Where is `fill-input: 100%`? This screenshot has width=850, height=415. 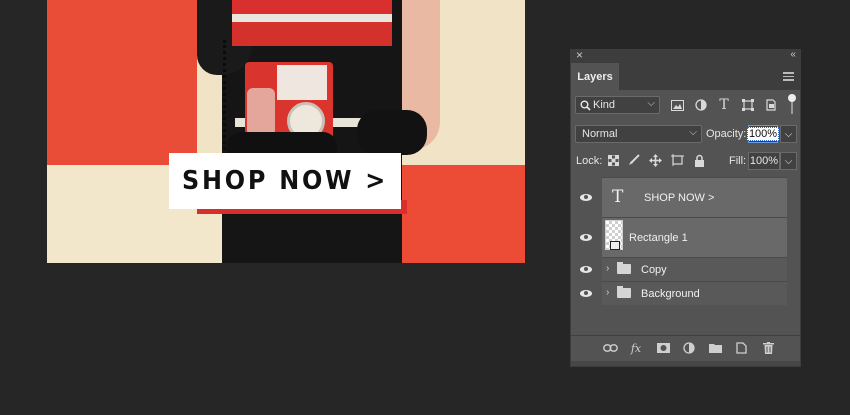
fill-input: 100% is located at coordinates (764, 161).